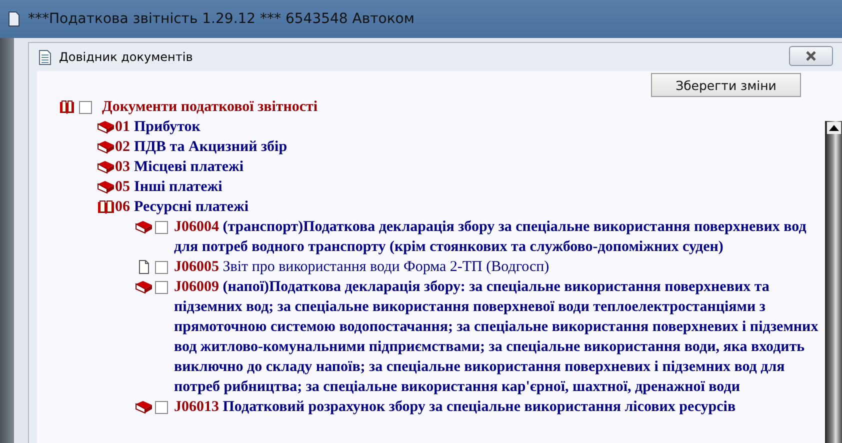 The width and height of the screenshot is (842, 443). I want to click on group-label: Місцеві платежі, so click(189, 167).